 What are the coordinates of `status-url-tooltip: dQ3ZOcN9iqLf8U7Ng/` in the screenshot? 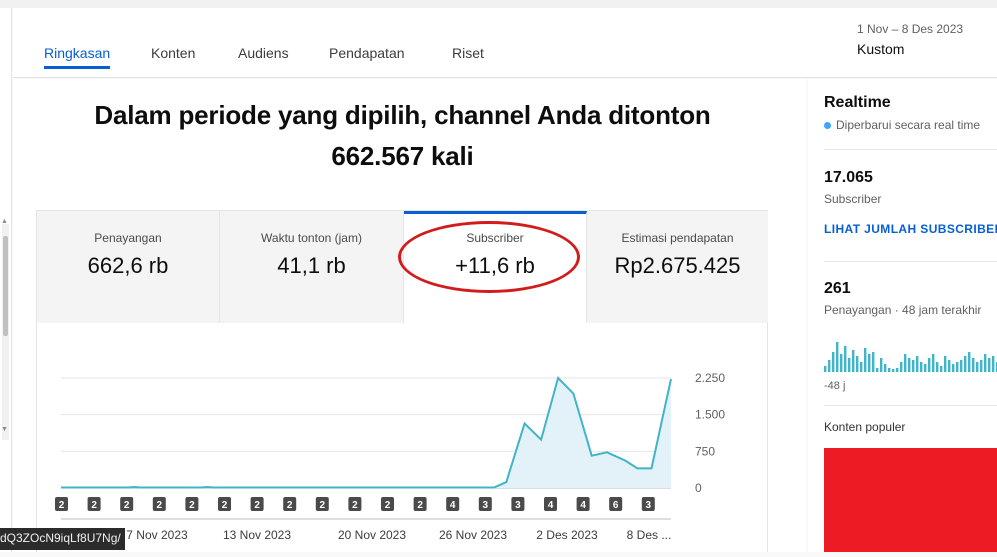 It's located at (62, 539).